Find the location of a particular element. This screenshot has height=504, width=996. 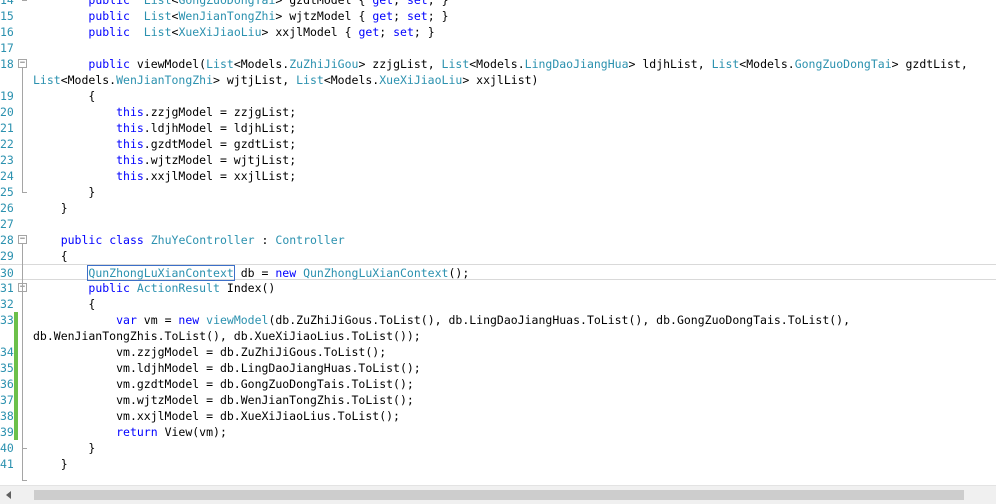

code-line: 17 is located at coordinates (498, 48).